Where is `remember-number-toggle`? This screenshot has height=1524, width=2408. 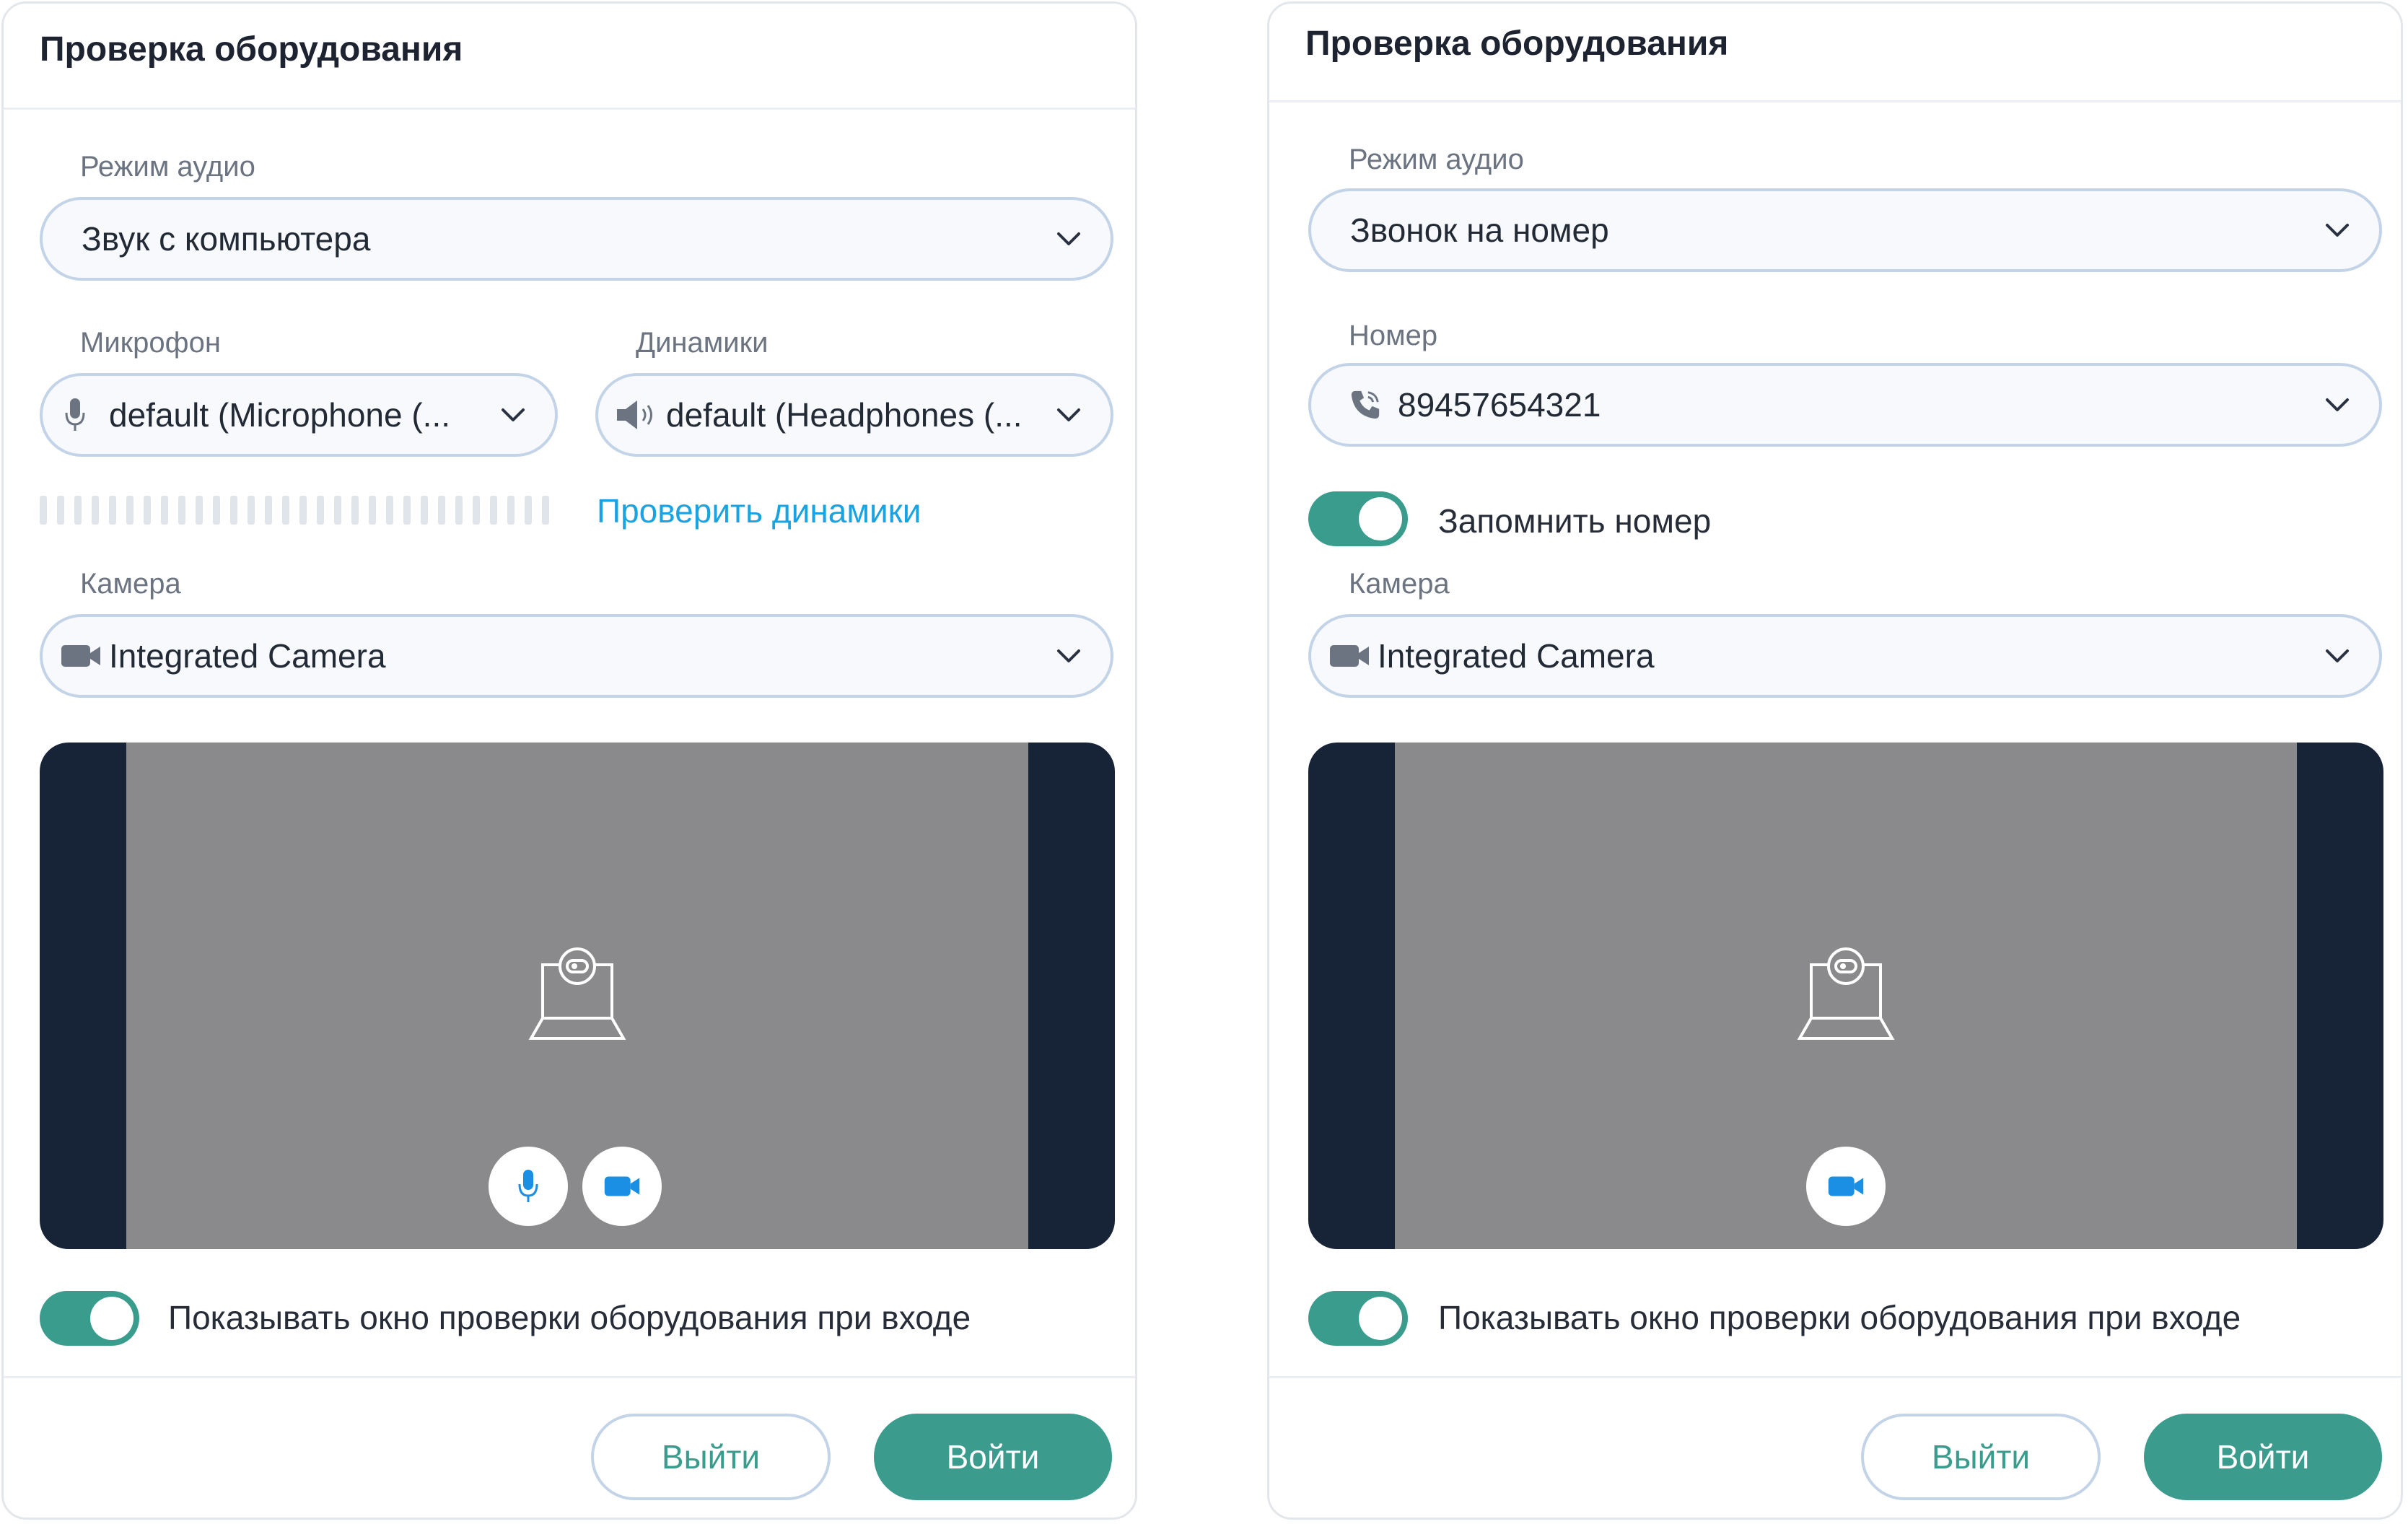 remember-number-toggle is located at coordinates (1358, 518).